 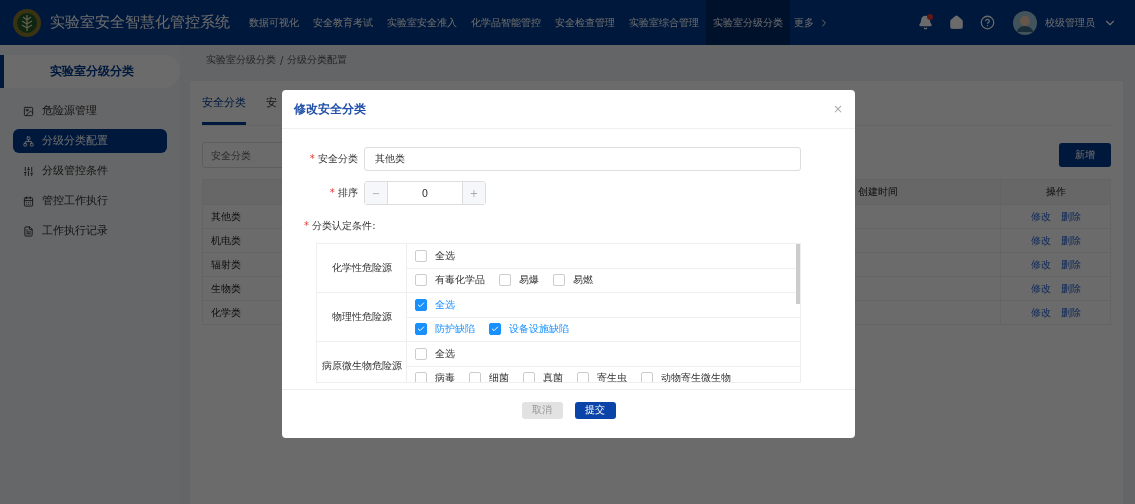 I want to click on checkbox-option: 易爆, so click(x=519, y=280).